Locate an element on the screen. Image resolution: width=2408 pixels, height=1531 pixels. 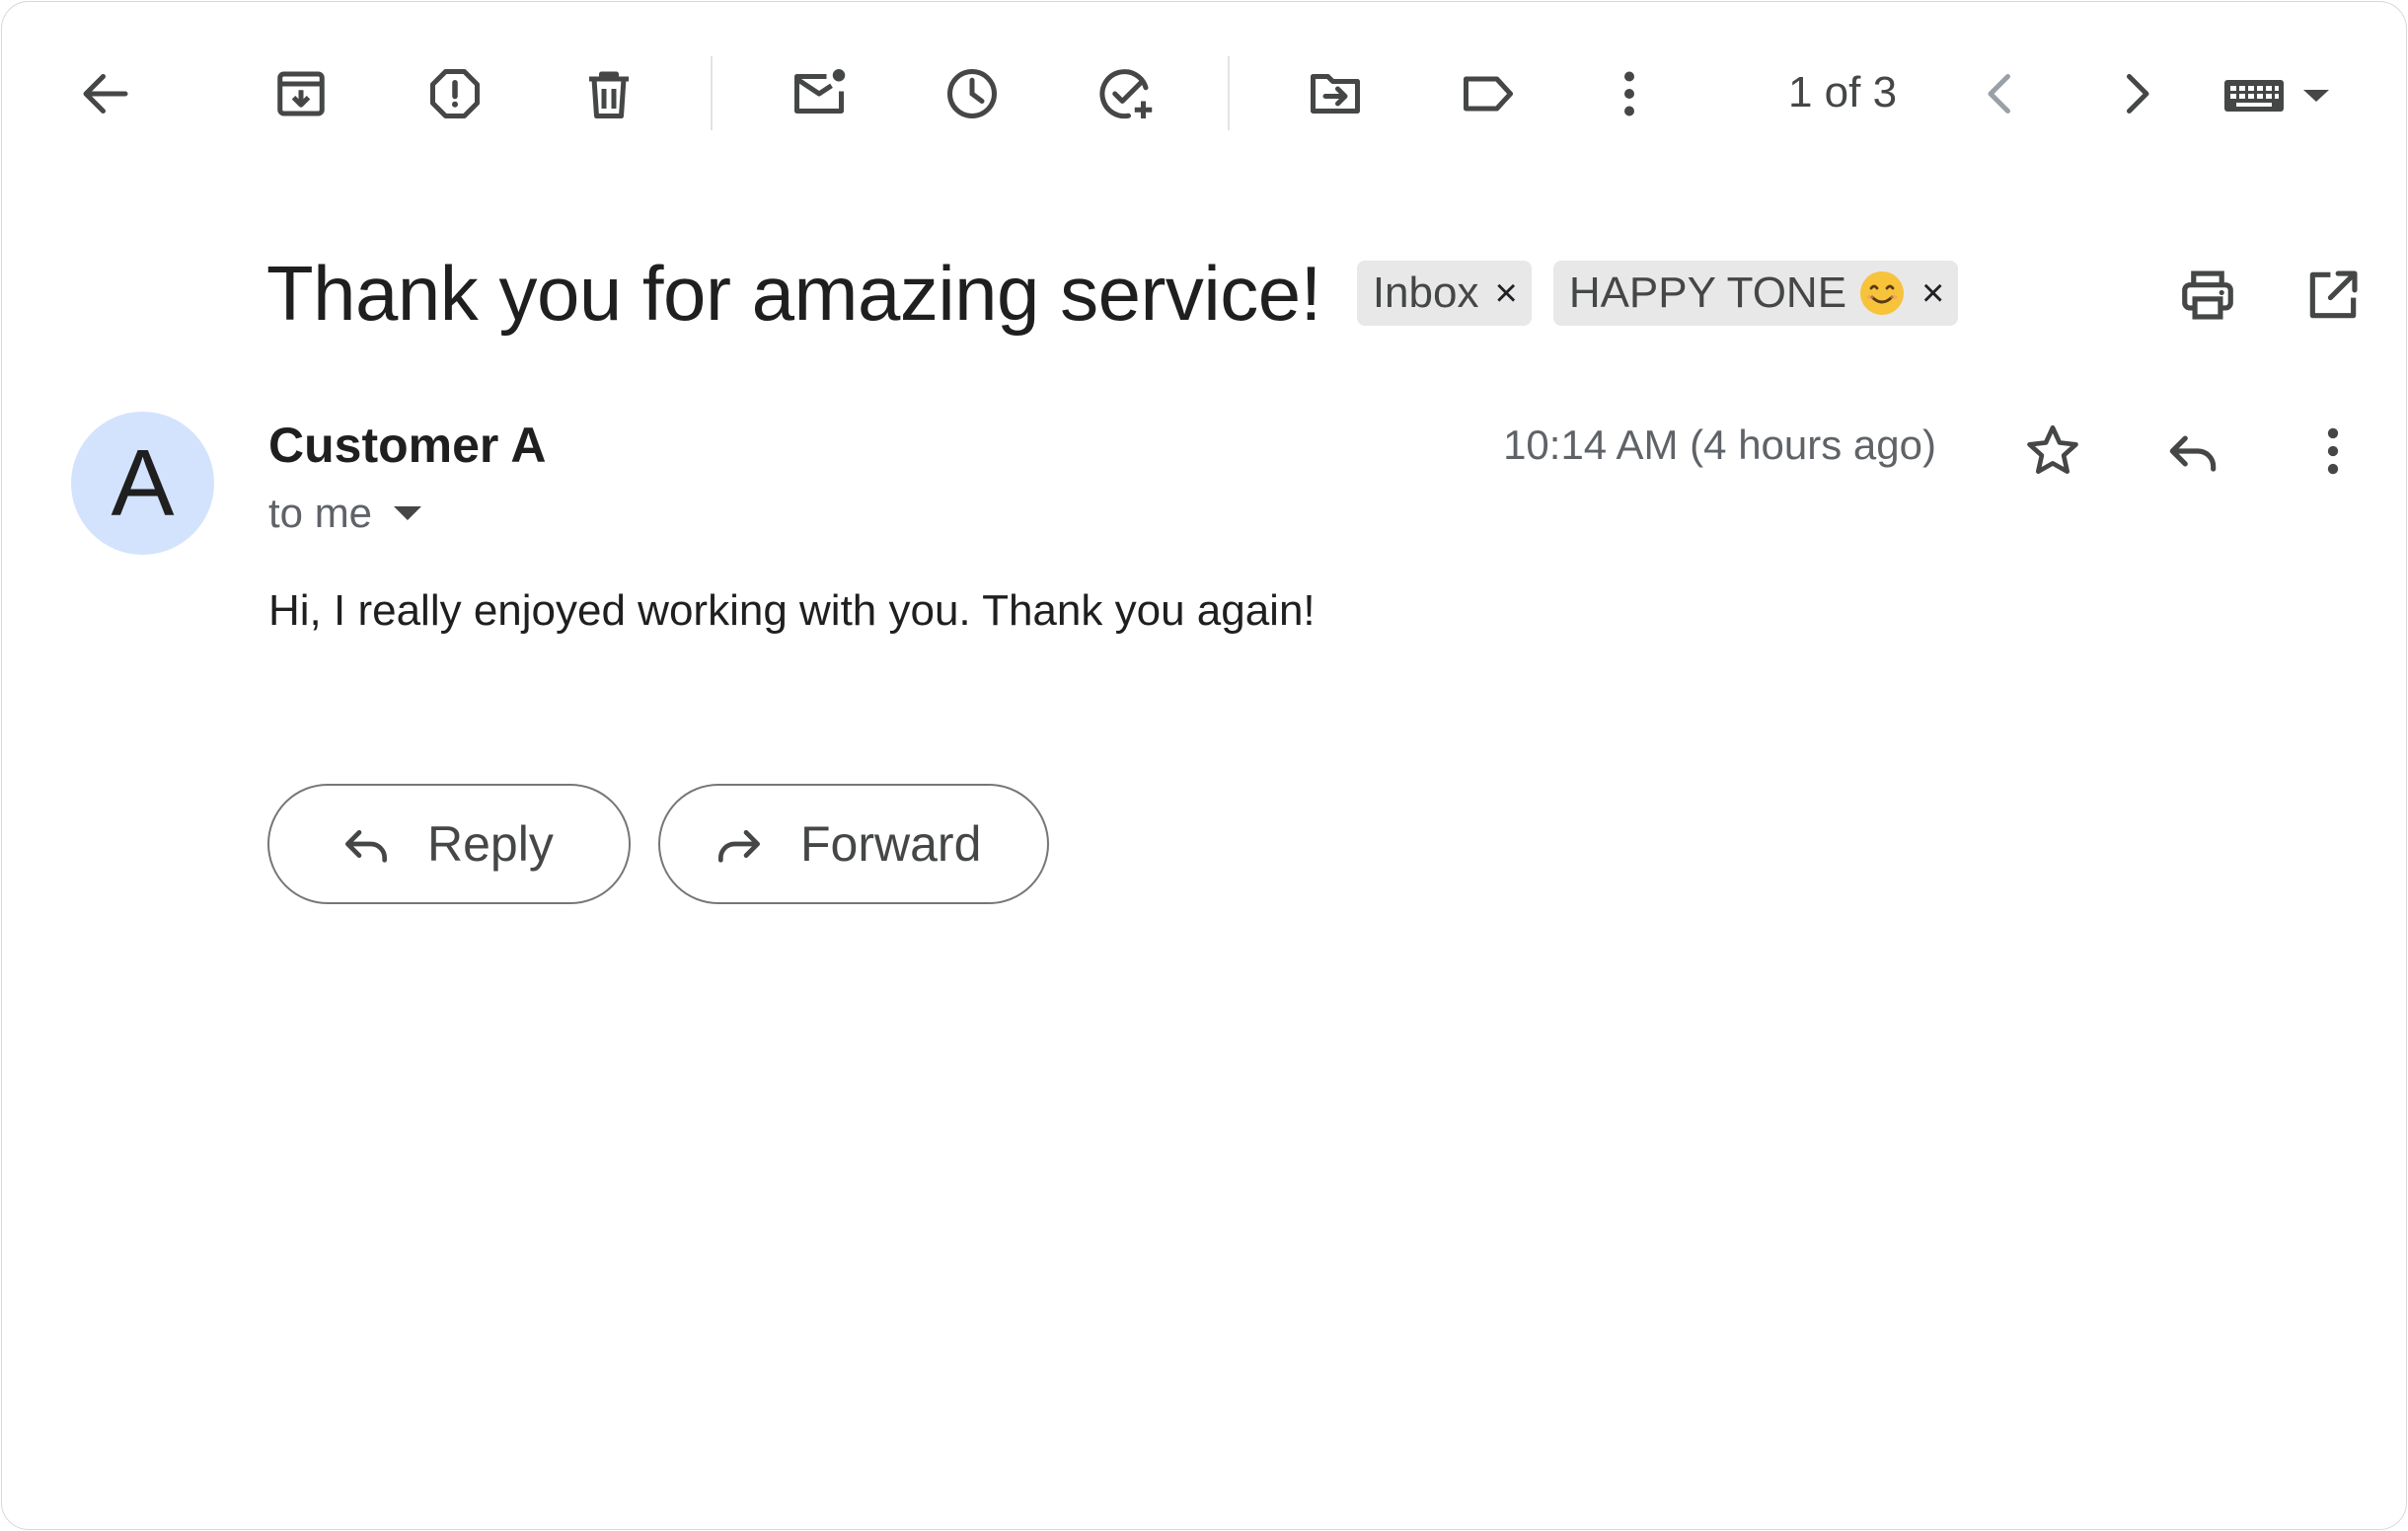
caret-down-icon is located at coordinates (408, 513).